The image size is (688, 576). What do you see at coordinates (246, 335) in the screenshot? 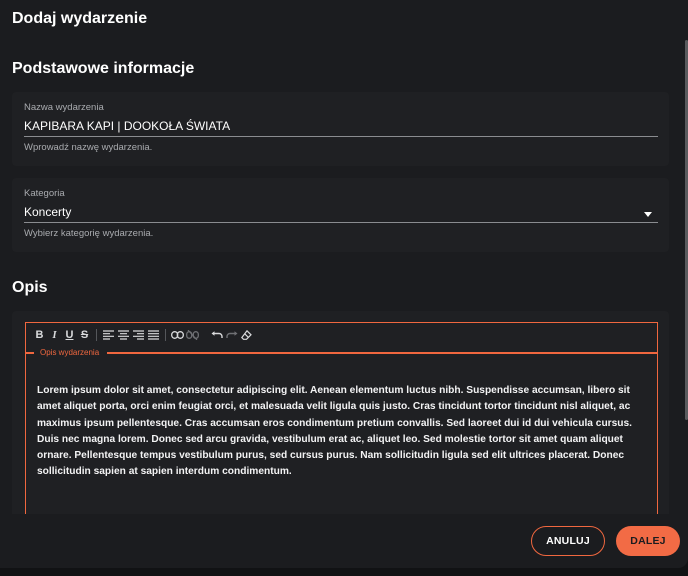
I see `eraser-icon` at bounding box center [246, 335].